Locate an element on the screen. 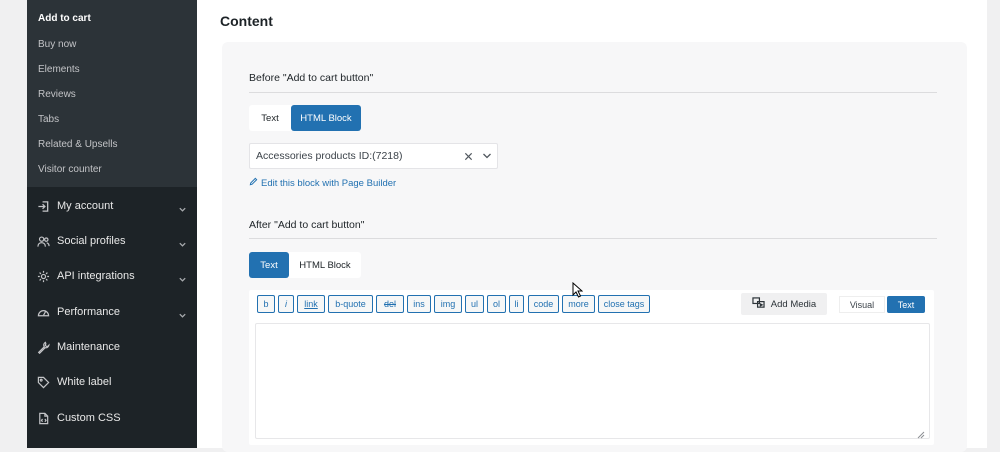 The width and height of the screenshot is (1000, 452). after-section-label: After "Add to cart button" is located at coordinates (307, 225).